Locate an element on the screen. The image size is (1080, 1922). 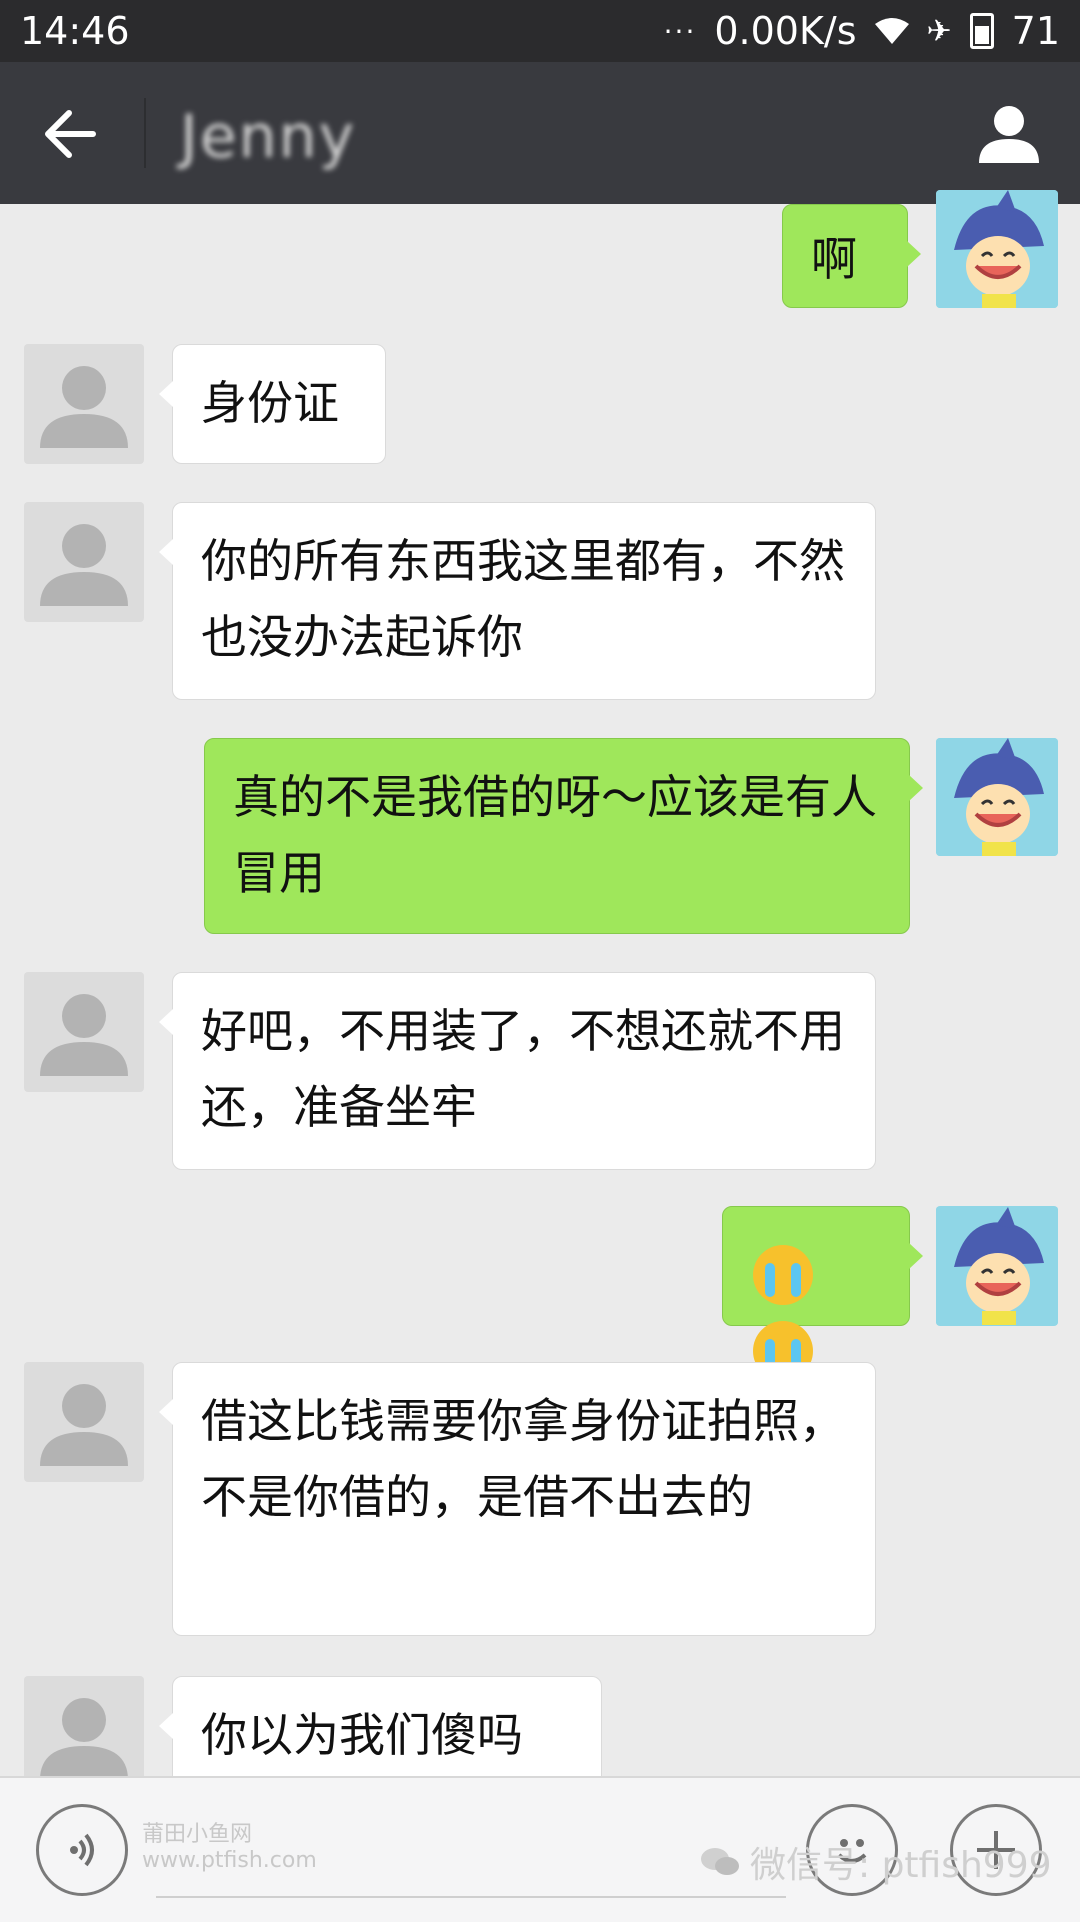
watermark-site-name: 莆田小鱼网 is located at coordinates (197, 1834).